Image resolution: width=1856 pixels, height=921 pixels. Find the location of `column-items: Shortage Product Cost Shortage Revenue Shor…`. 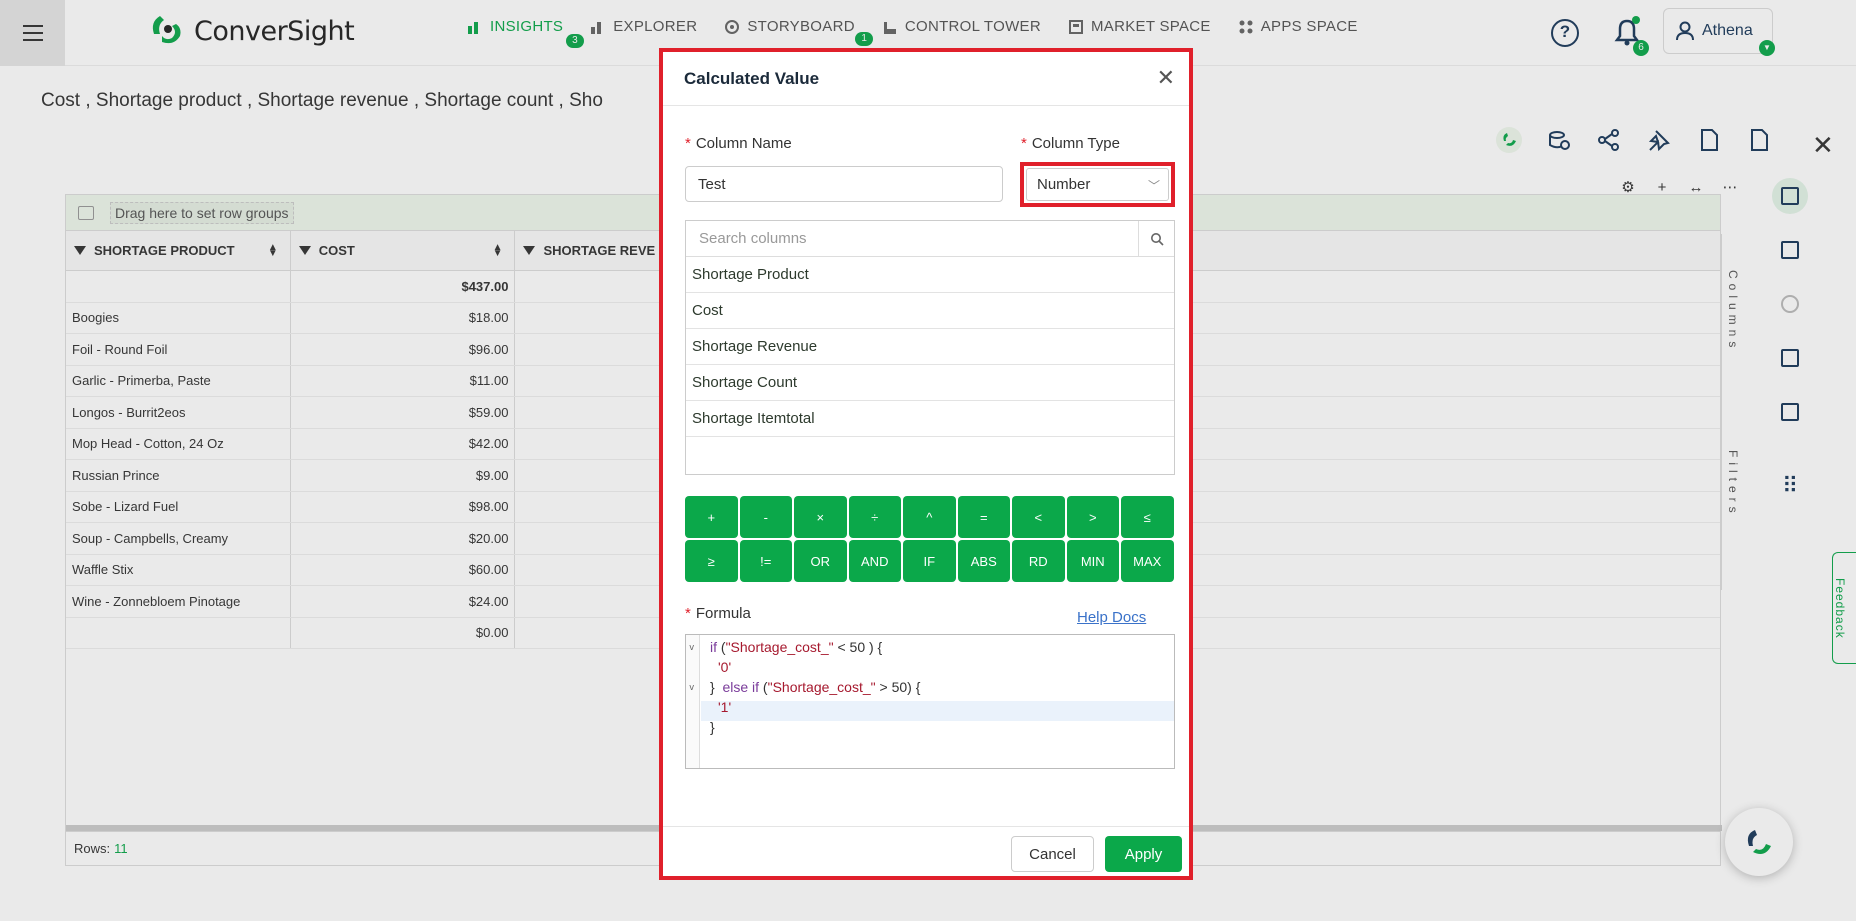

column-items: Shortage Product Cost Shortage Revenue Shor… is located at coordinates (930, 347).